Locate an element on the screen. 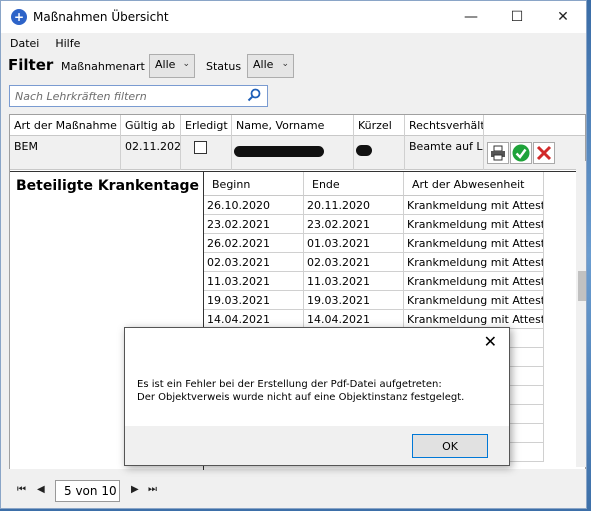 Image resolution: width=591 pixels, height=511 pixels. record-navigator: ⏮ ◀ 5 von 10 ▶ ⏭ is located at coordinates (293, 491).